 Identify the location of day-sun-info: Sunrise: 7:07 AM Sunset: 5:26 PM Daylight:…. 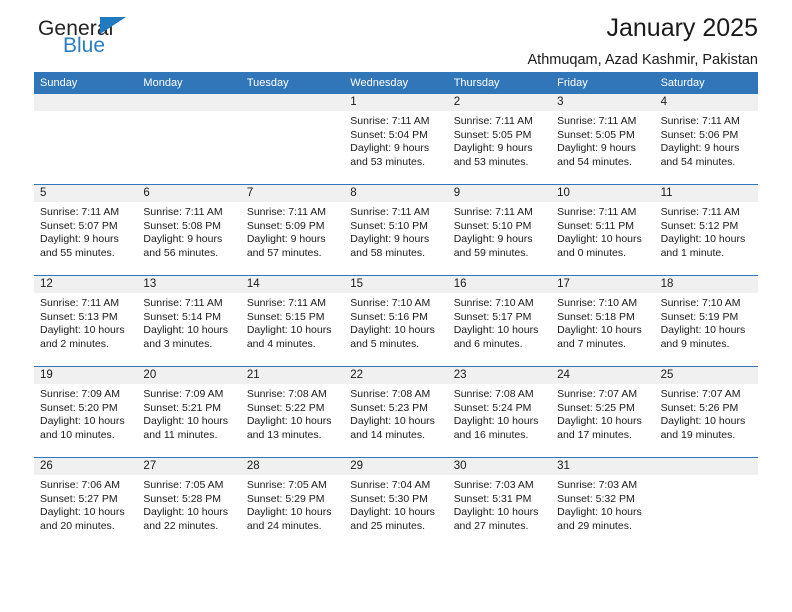
(706, 413).